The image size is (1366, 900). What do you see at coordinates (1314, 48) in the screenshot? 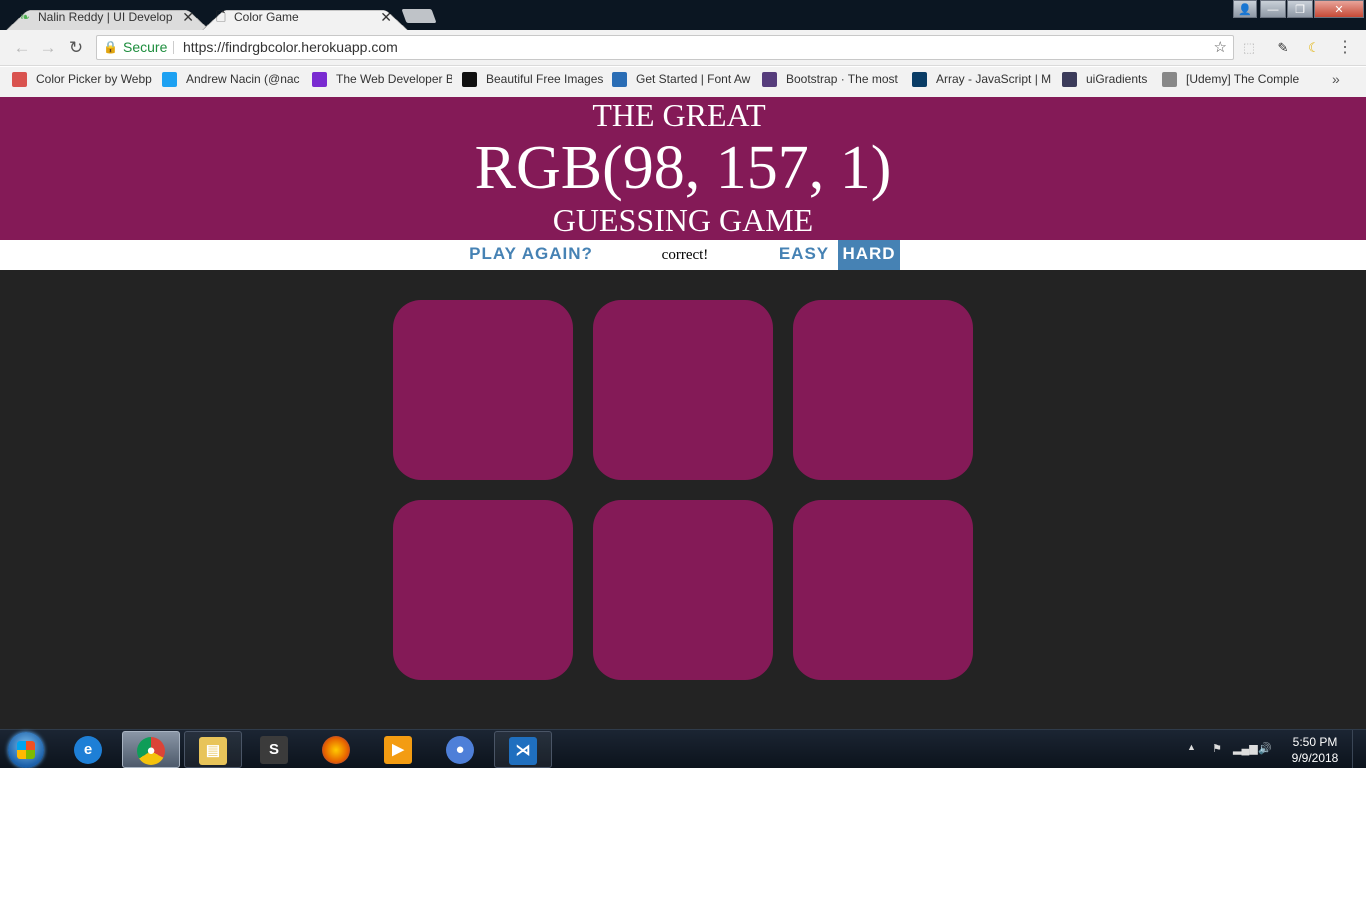
I see `moon-extension-icon: ☾` at bounding box center [1314, 48].